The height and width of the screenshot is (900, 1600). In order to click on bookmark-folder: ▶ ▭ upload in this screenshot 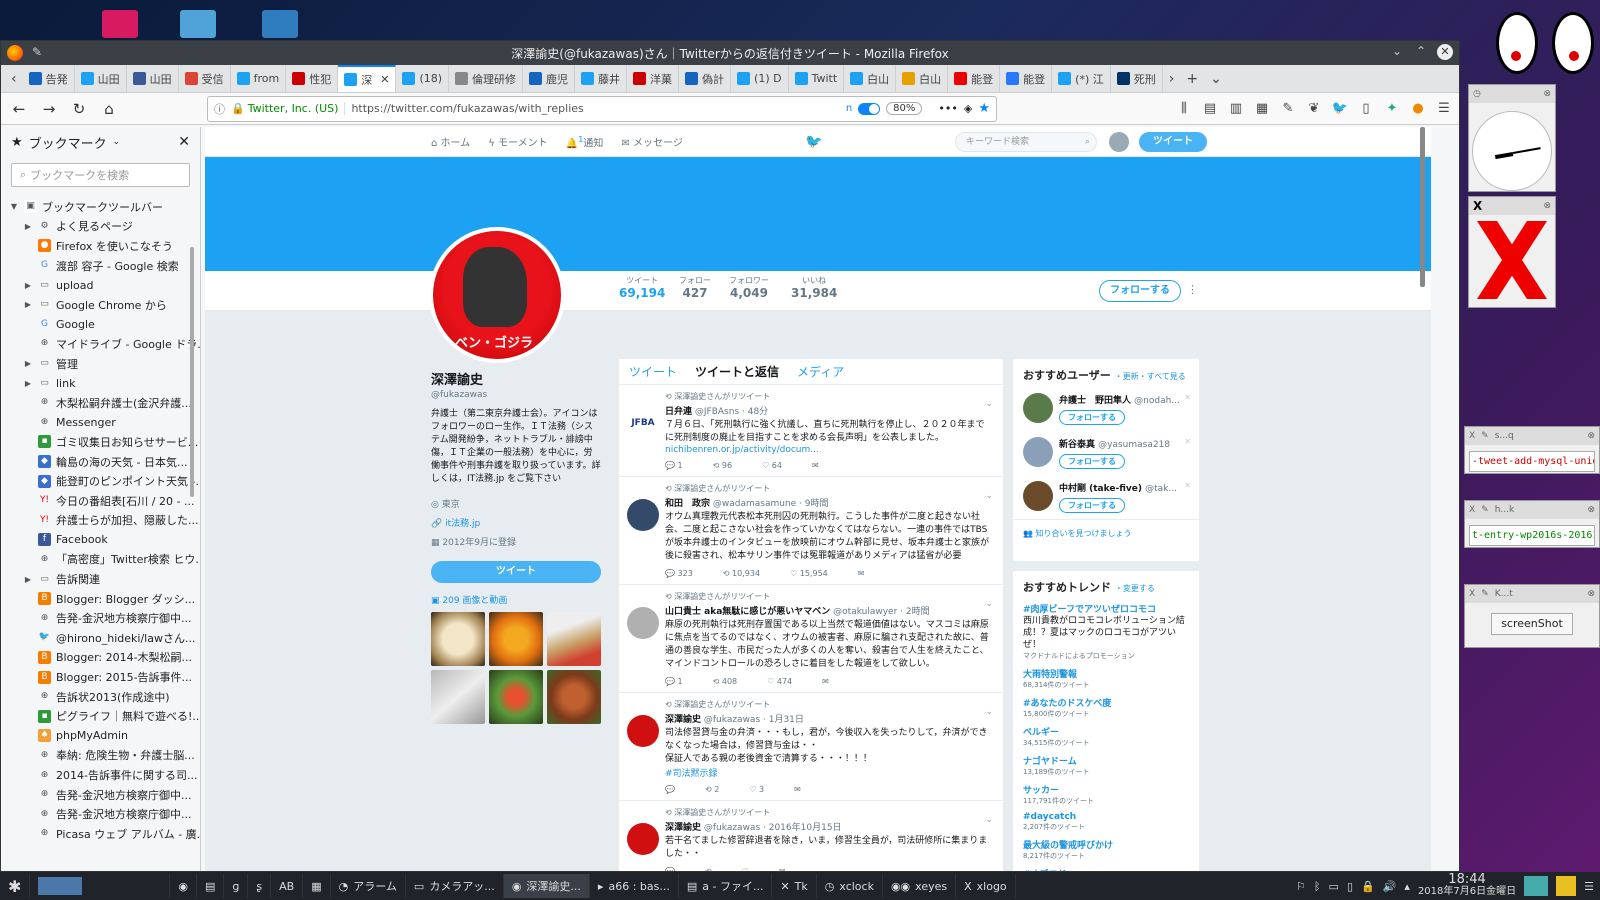, I will do `click(100, 285)`.